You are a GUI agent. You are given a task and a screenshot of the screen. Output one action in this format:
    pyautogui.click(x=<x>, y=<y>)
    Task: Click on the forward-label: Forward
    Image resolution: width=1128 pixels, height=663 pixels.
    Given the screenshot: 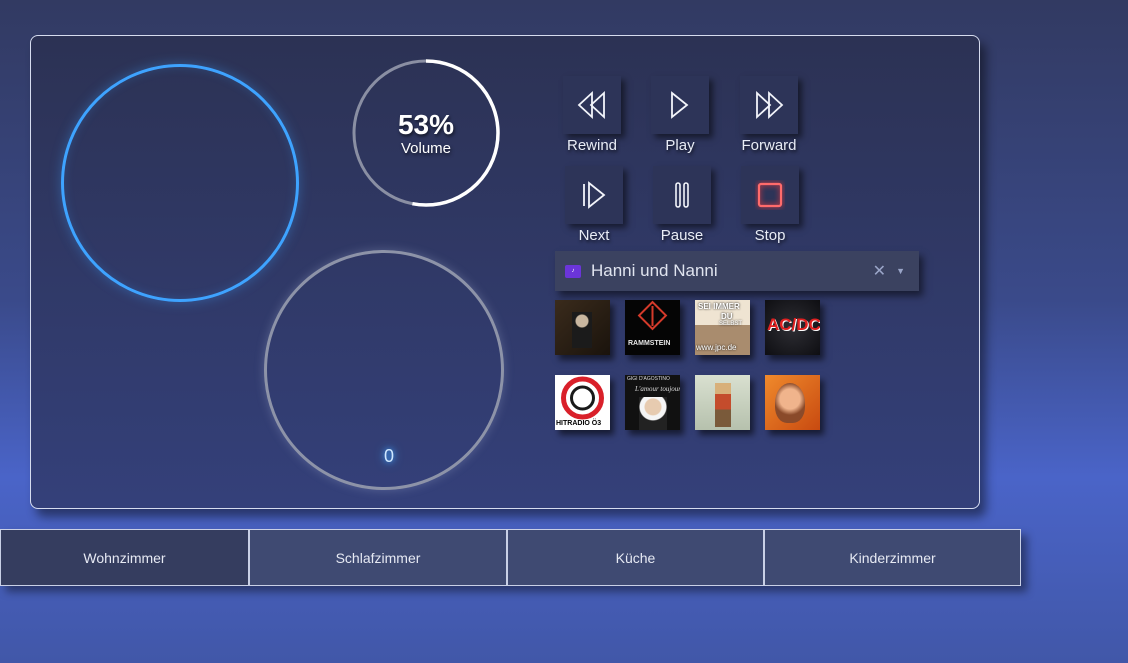 What is the action you would take?
    pyautogui.click(x=769, y=145)
    